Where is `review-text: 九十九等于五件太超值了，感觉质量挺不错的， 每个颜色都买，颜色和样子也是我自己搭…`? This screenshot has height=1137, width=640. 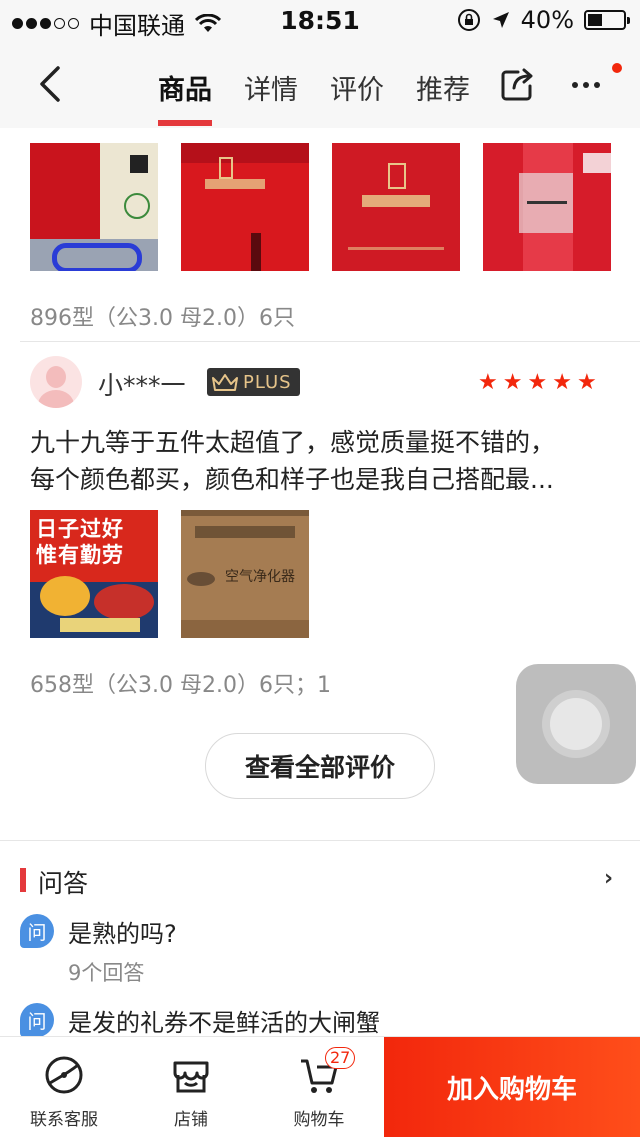
review-text: 九十九等于五件太超值了，感觉质量挺不错的， 每个颜色都买，颜色和样子也是我自己搭… is located at coordinates (325, 461).